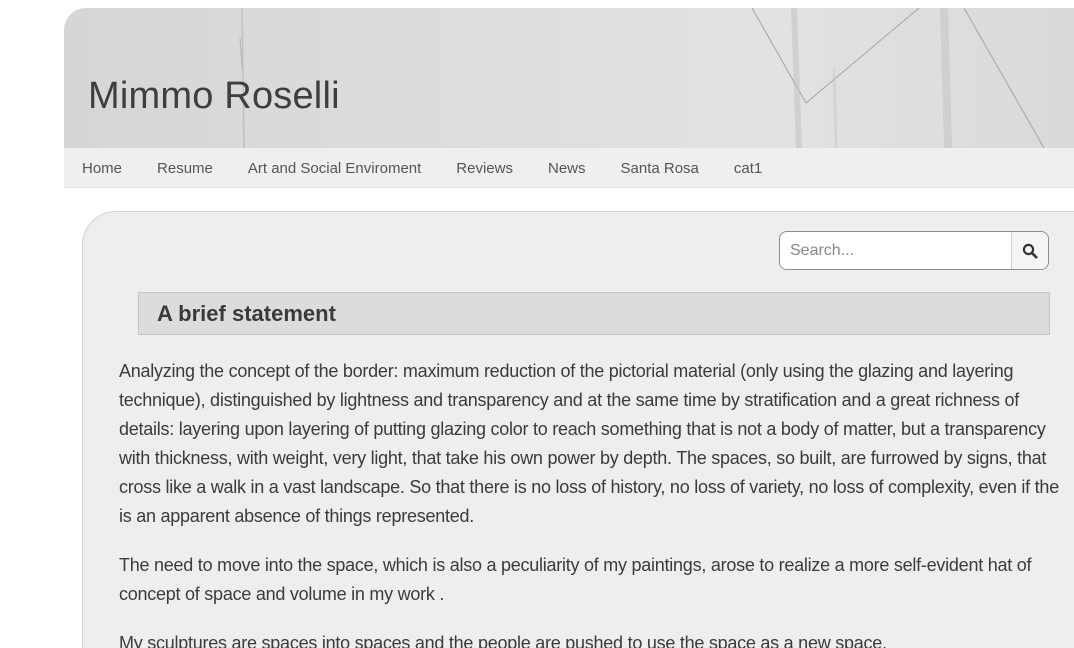  What do you see at coordinates (484, 168) in the screenshot?
I see `nav-item-reviews: Reviews` at bounding box center [484, 168].